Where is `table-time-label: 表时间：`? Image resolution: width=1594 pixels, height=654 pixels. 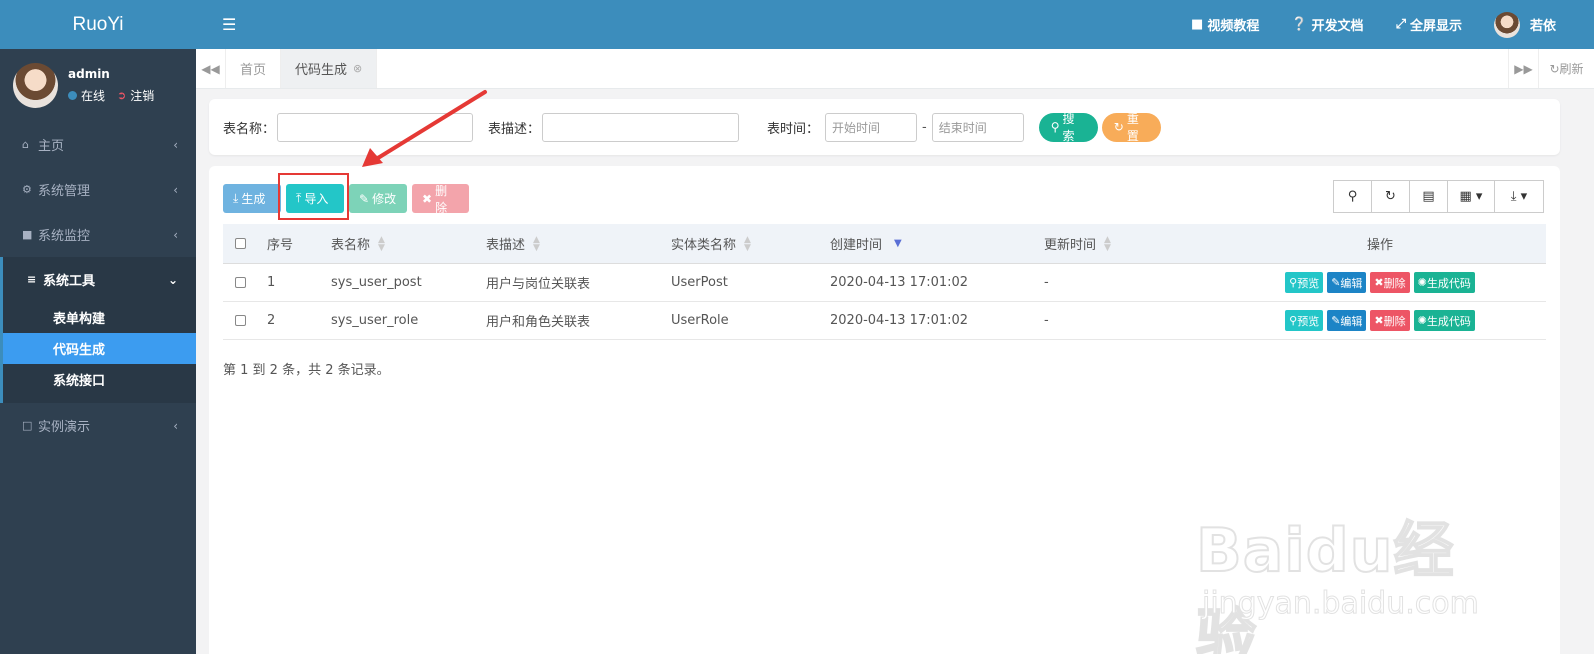
table-time-label: 表时间： is located at coordinates (793, 129).